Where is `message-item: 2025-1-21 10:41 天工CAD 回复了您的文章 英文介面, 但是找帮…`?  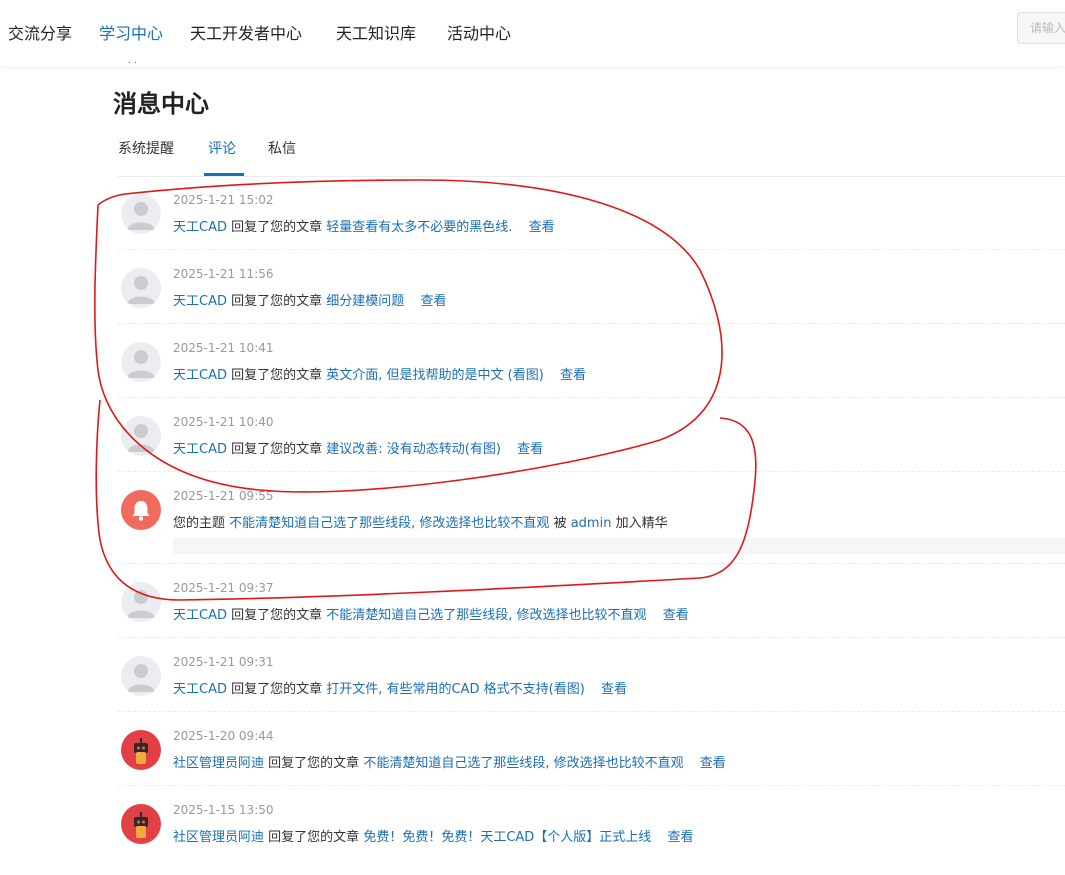
message-item: 2025-1-21 10:41 天工CAD 回复了您的文章 英文介面, 但是找帮… is located at coordinates (591, 361).